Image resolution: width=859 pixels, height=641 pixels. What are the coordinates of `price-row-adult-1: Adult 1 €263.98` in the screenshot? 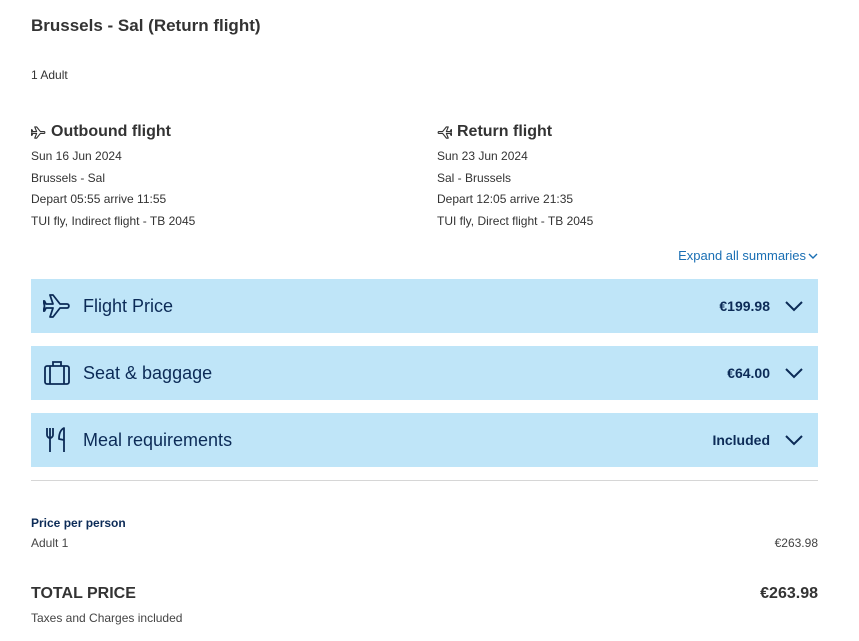 It's located at (424, 543).